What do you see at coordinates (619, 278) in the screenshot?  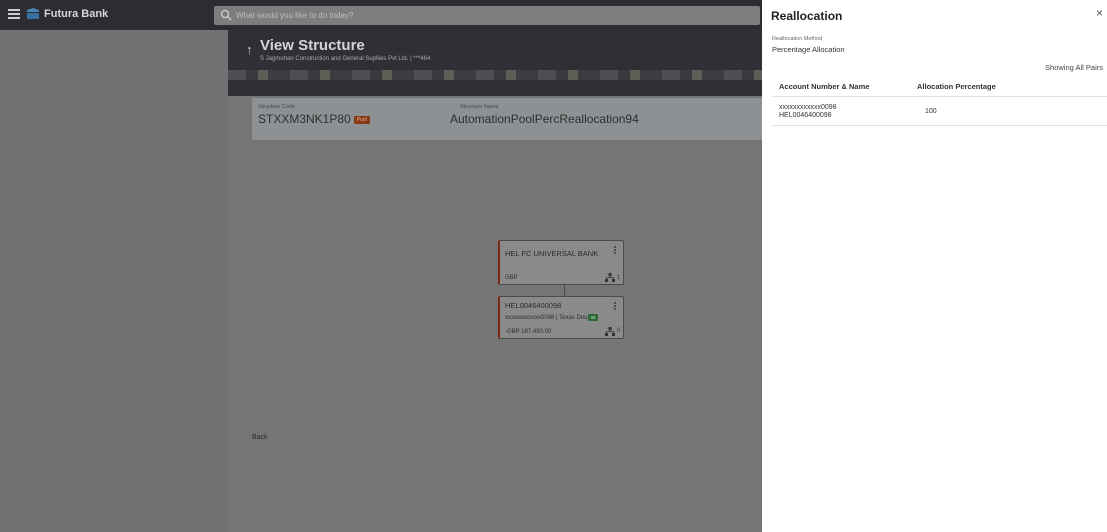 I see `root-node-child-count: 1` at bounding box center [619, 278].